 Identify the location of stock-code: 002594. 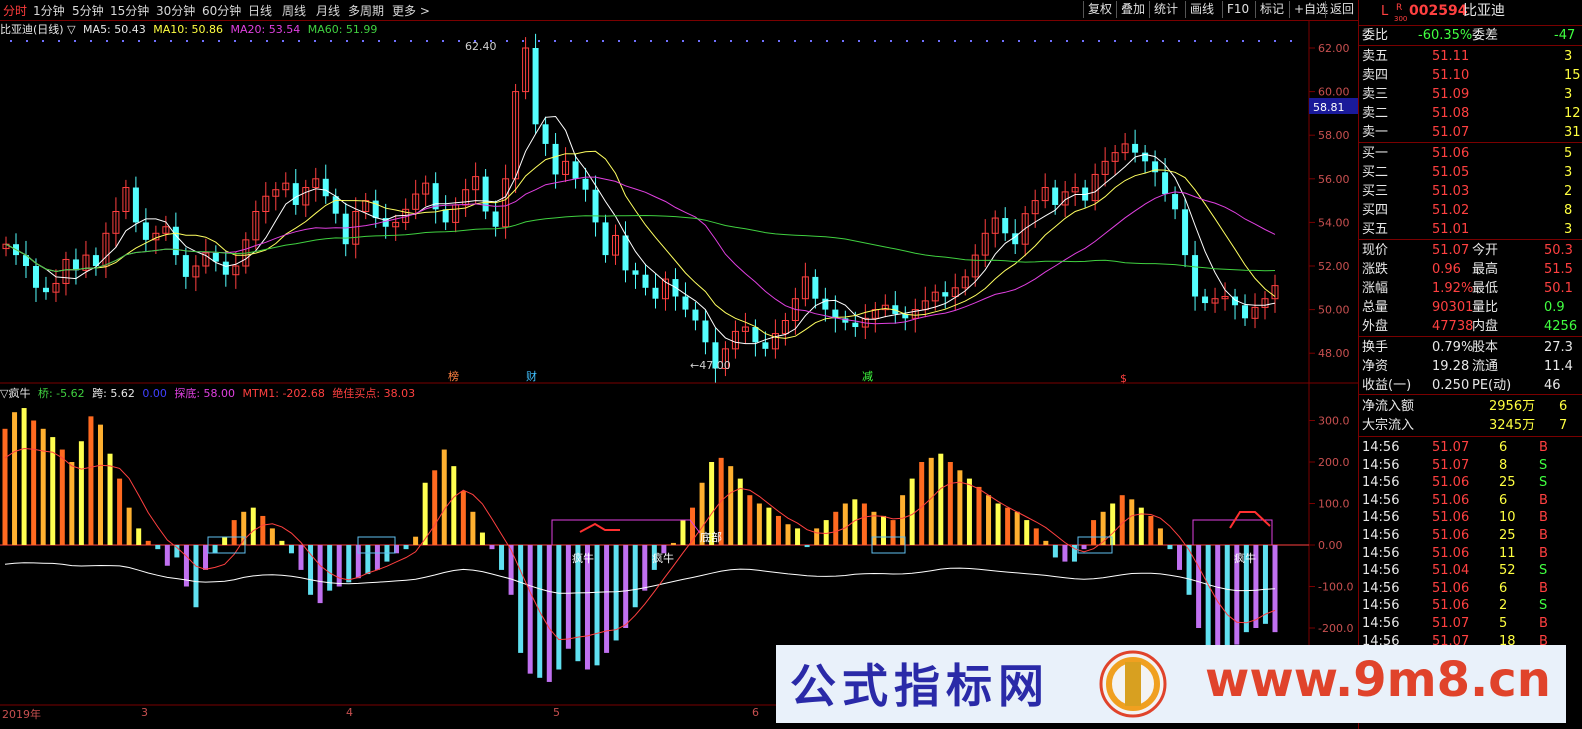
(1438, 11).